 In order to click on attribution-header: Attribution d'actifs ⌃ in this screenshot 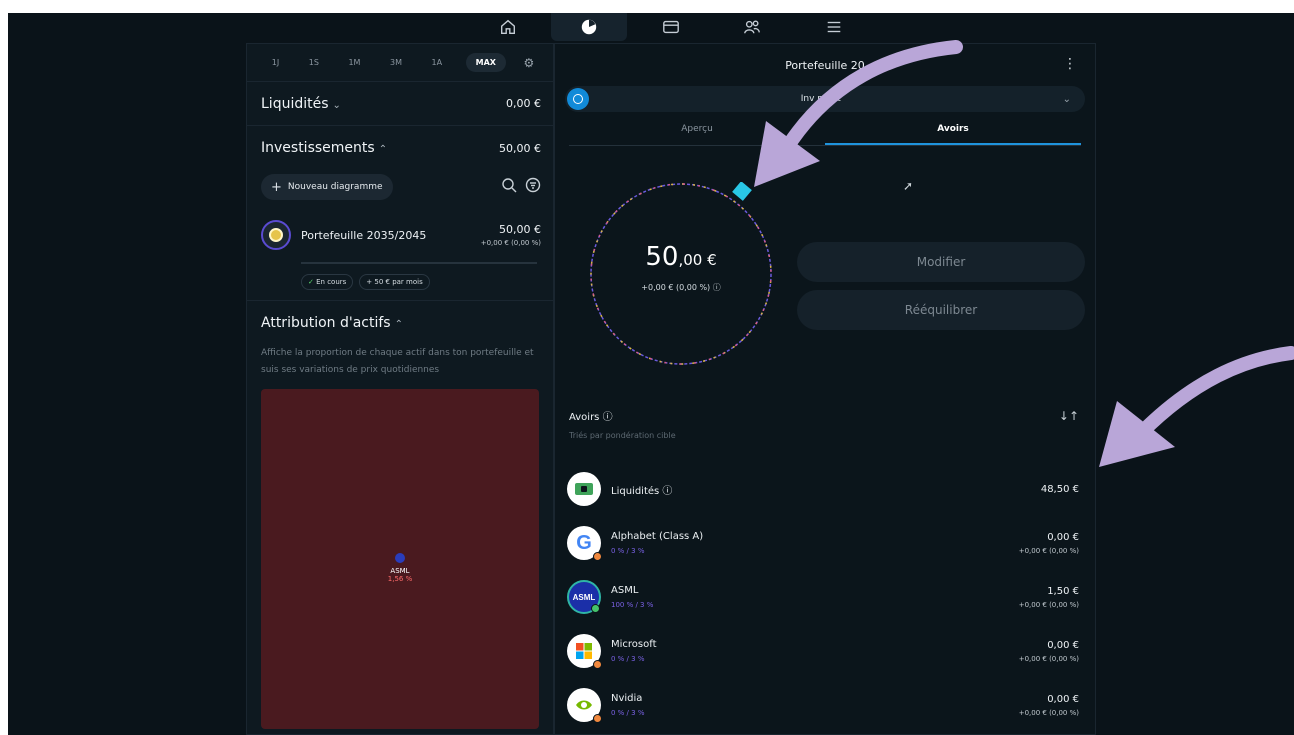, I will do `click(401, 323)`.